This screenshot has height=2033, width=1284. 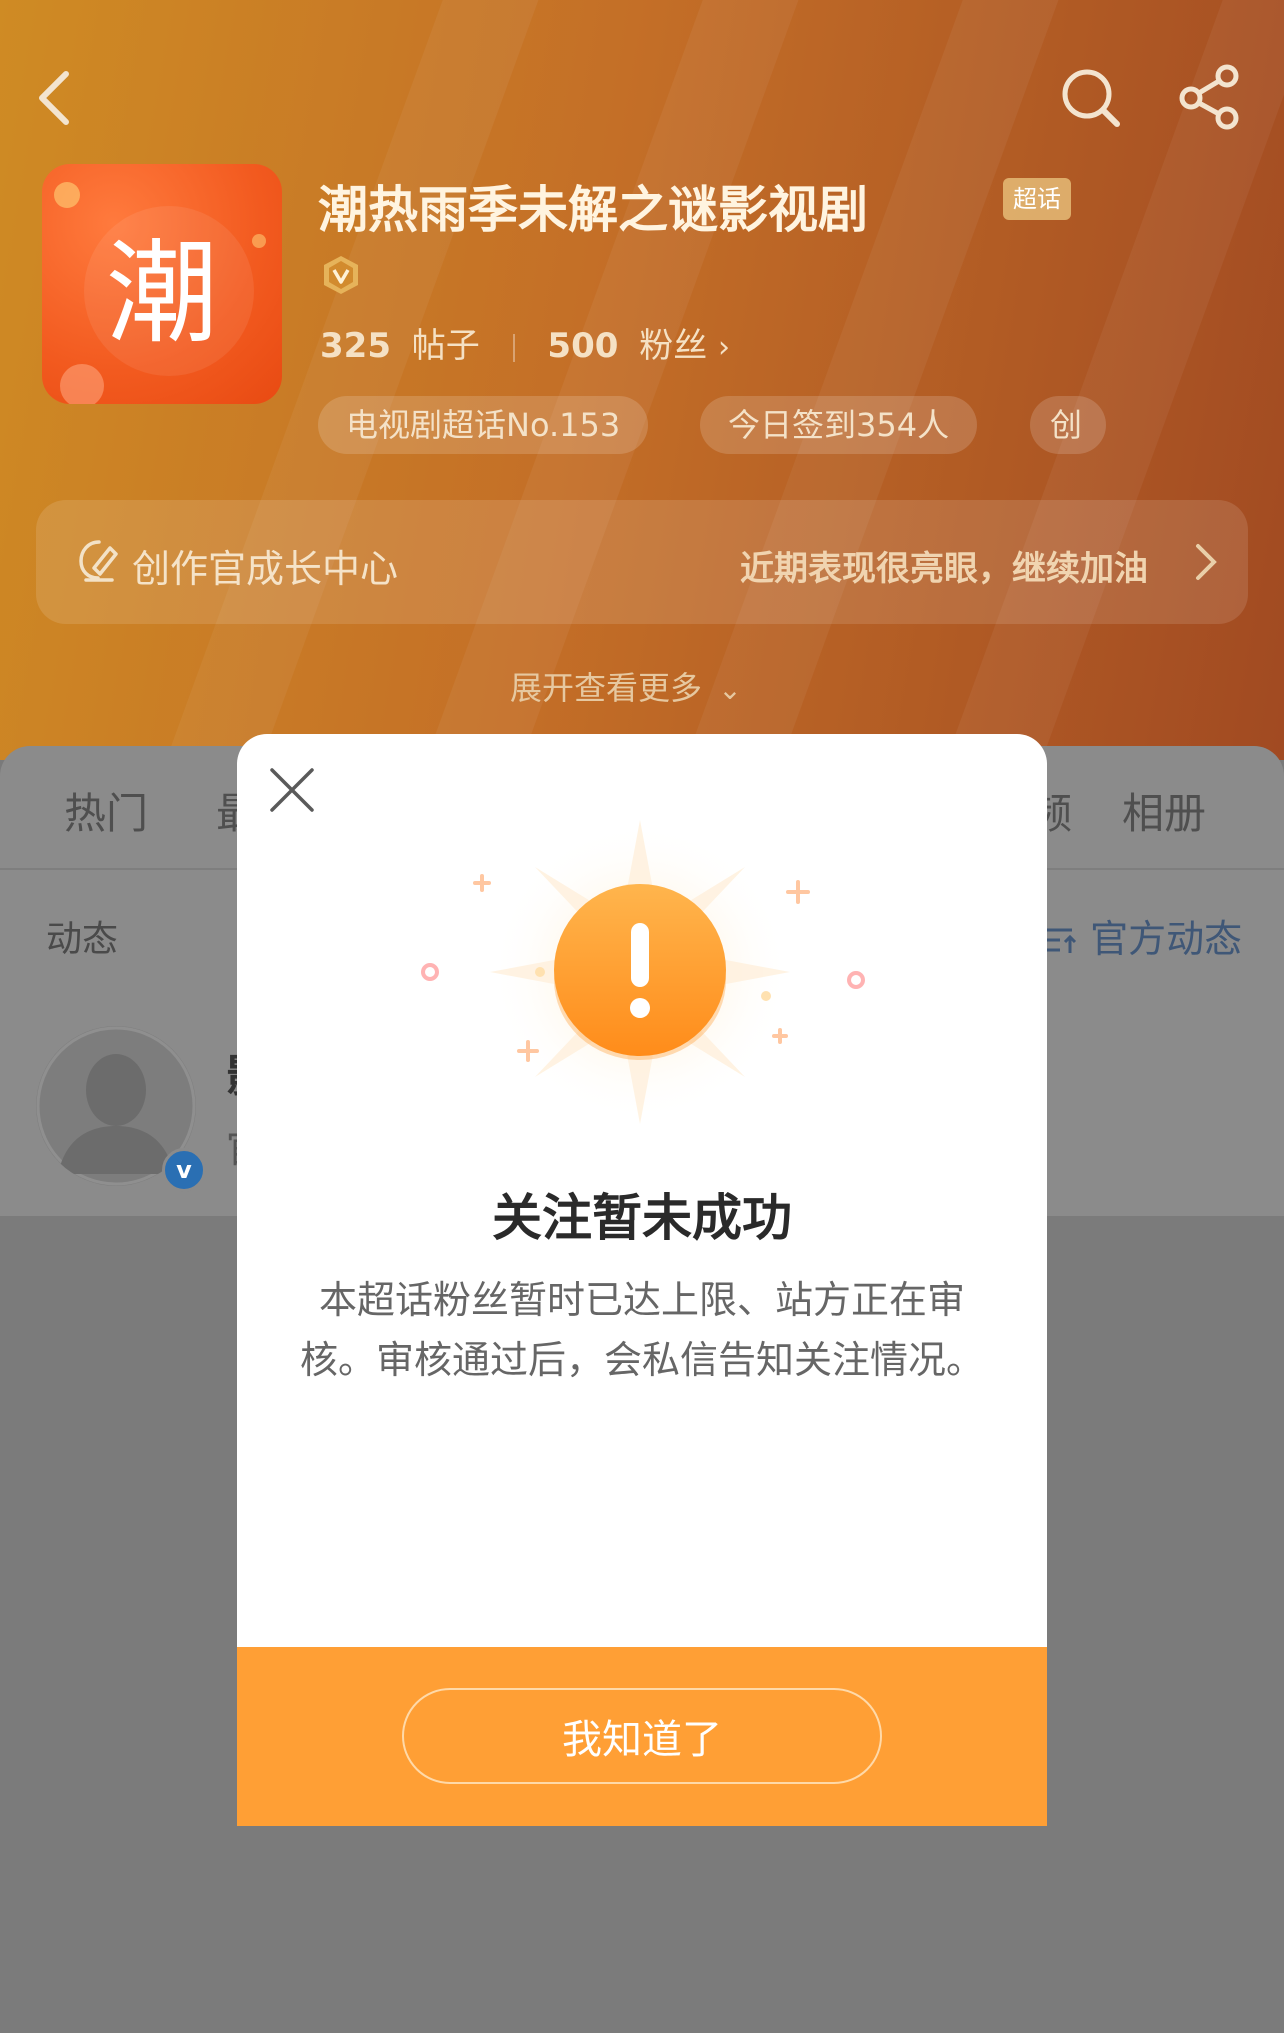 I want to click on share-icon, so click(x=1210, y=97).